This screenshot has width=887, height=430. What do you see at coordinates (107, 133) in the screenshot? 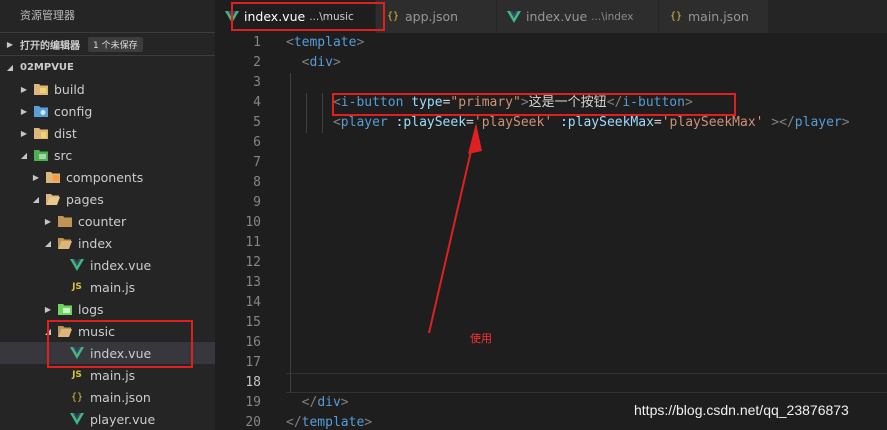
I see `tree-item-dist: ▶ dist` at bounding box center [107, 133].